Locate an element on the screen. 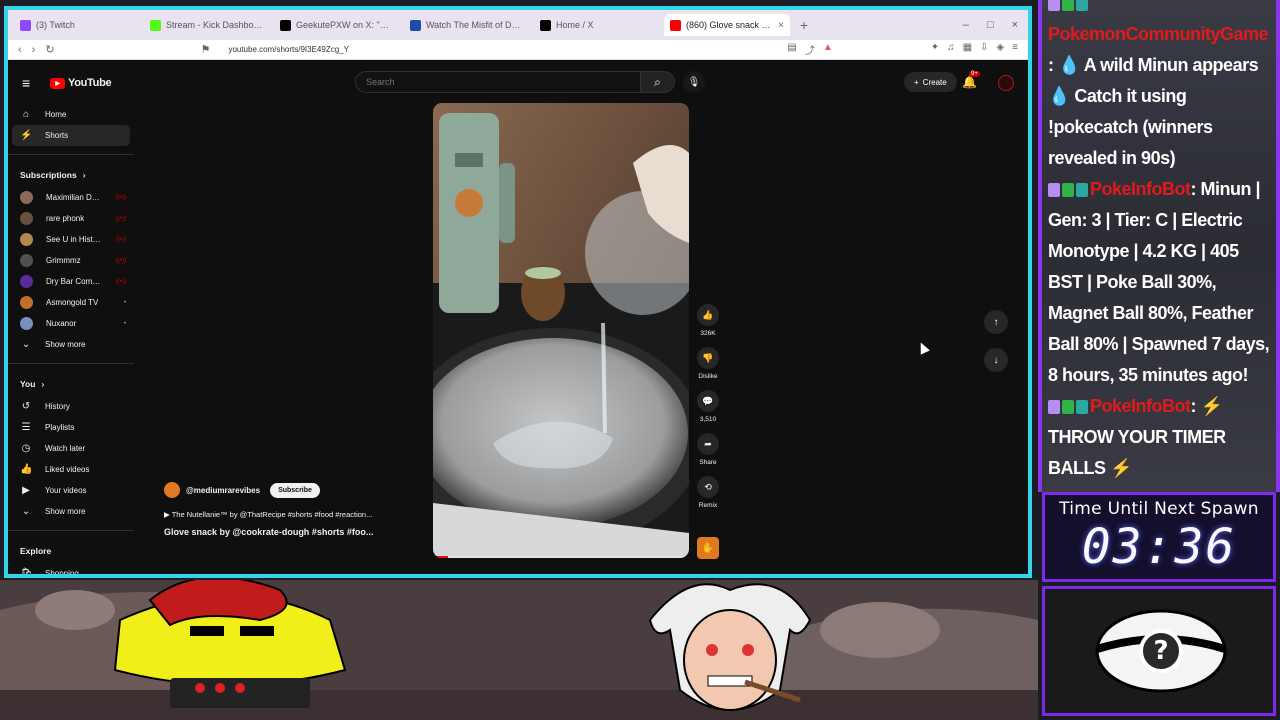 This screenshot has height=720, width=1280. dislike-button: 👎 is located at coordinates (708, 358).